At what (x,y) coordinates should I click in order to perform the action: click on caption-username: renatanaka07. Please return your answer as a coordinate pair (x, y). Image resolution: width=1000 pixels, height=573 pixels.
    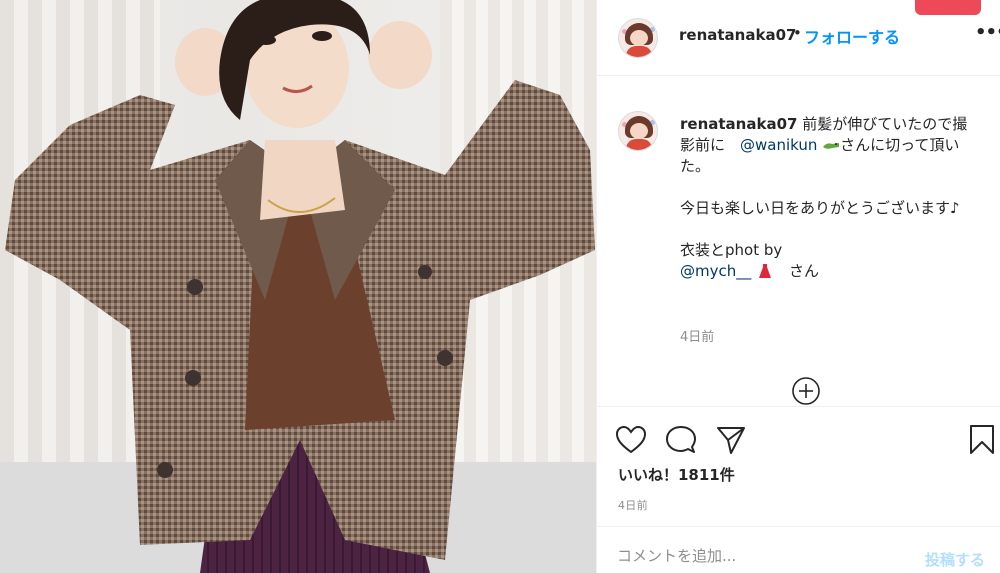
    Looking at the image, I should click on (738, 124).